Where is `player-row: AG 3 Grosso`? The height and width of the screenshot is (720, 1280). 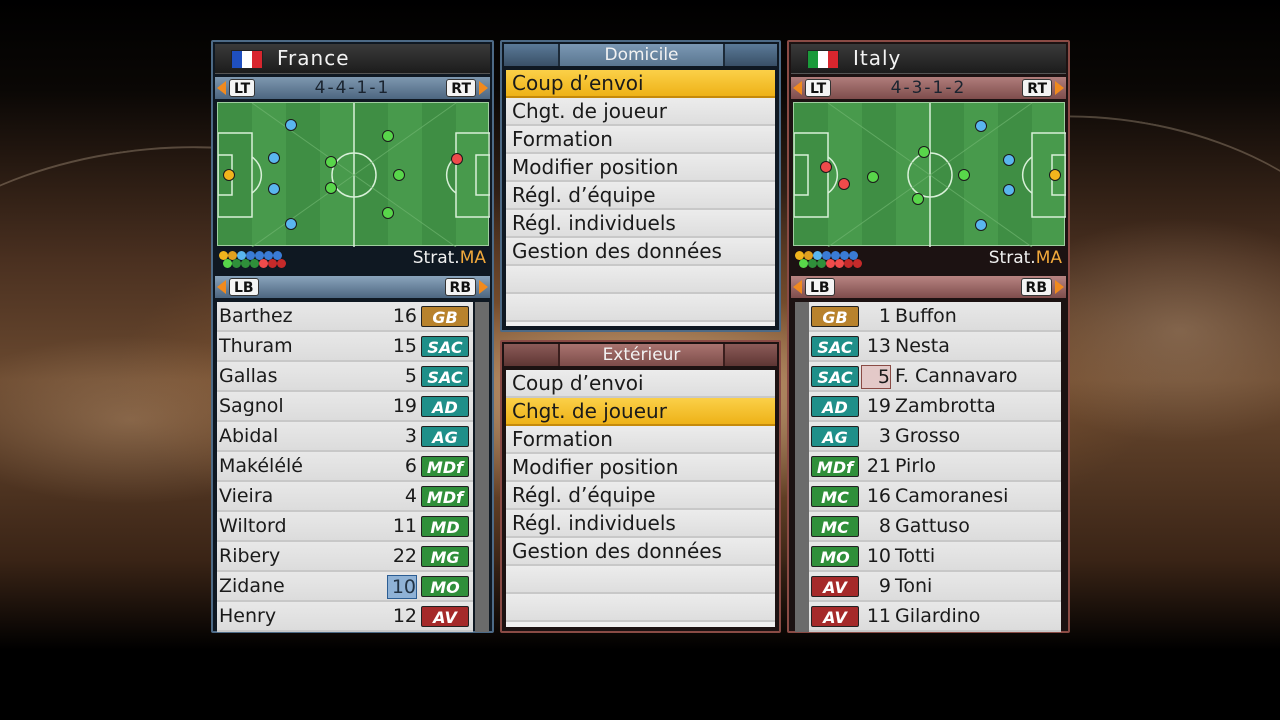
player-row: AG 3 Grosso is located at coordinates (935, 437).